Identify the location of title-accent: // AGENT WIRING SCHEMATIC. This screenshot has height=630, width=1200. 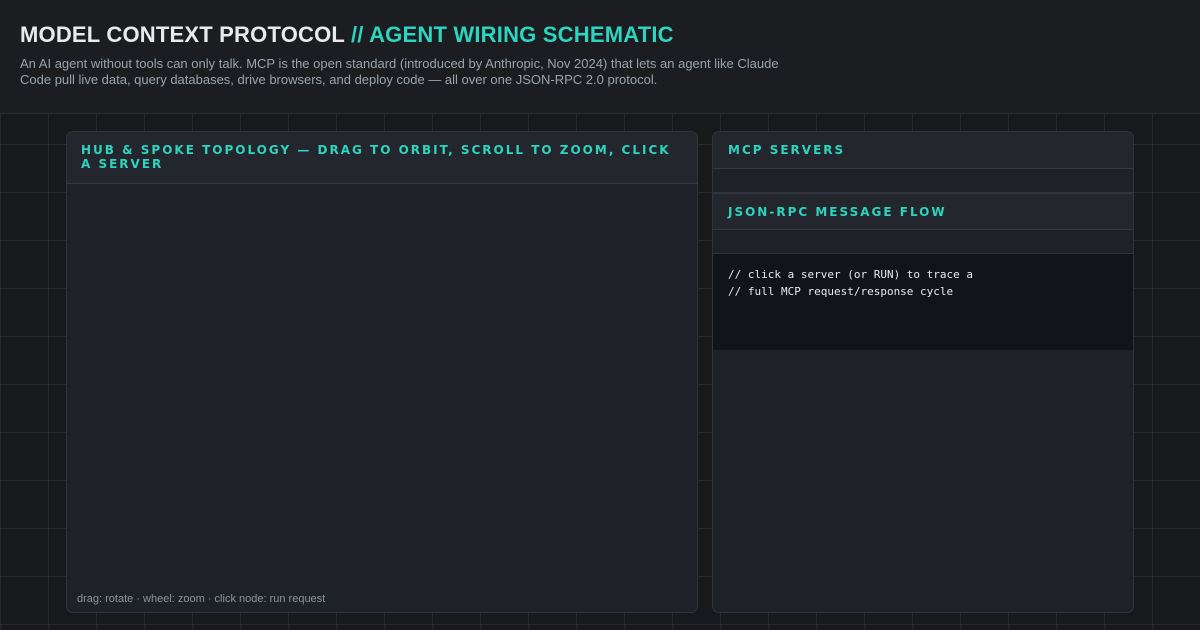
(512, 34).